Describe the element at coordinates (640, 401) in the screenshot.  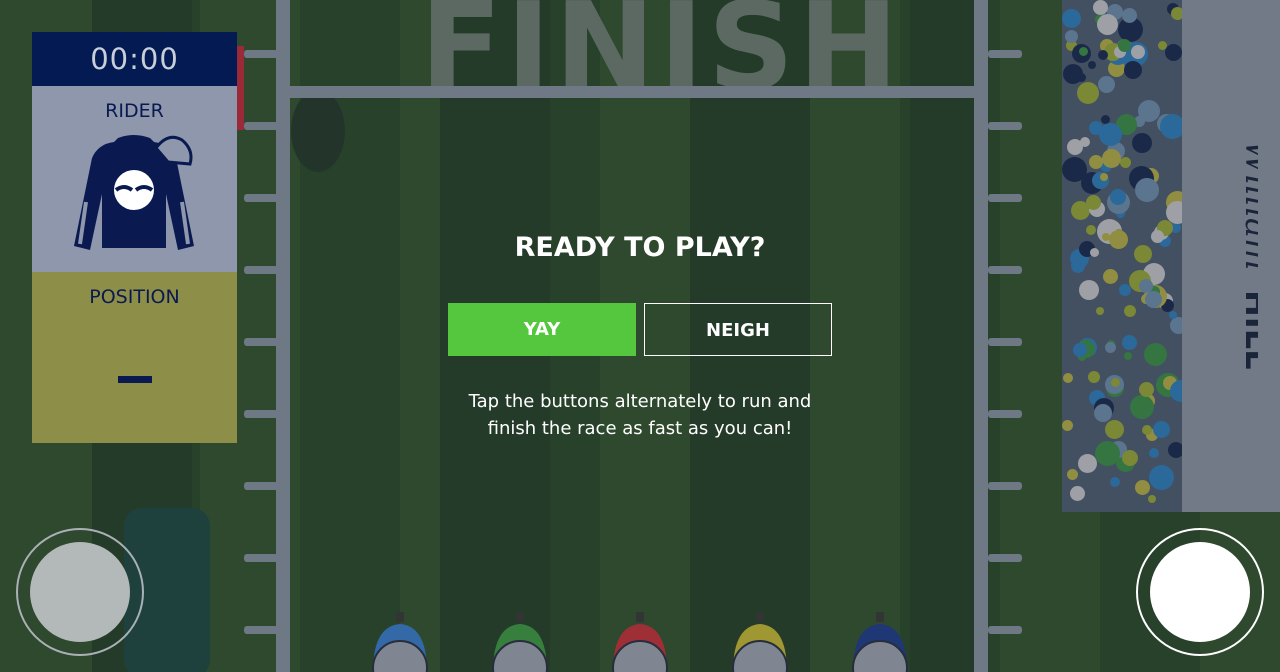
I see `instructions-line-1: Tap the buttons alternately to run and` at that location.